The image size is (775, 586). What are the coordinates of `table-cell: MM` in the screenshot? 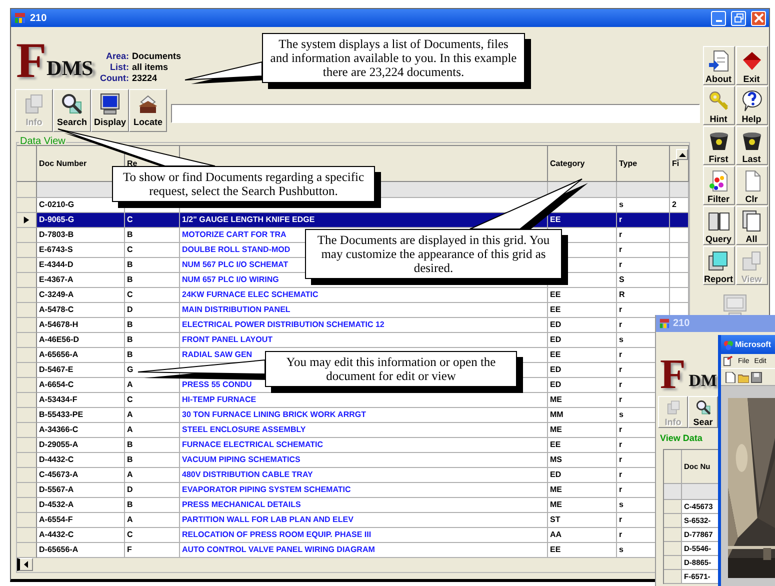 It's located at (582, 415).